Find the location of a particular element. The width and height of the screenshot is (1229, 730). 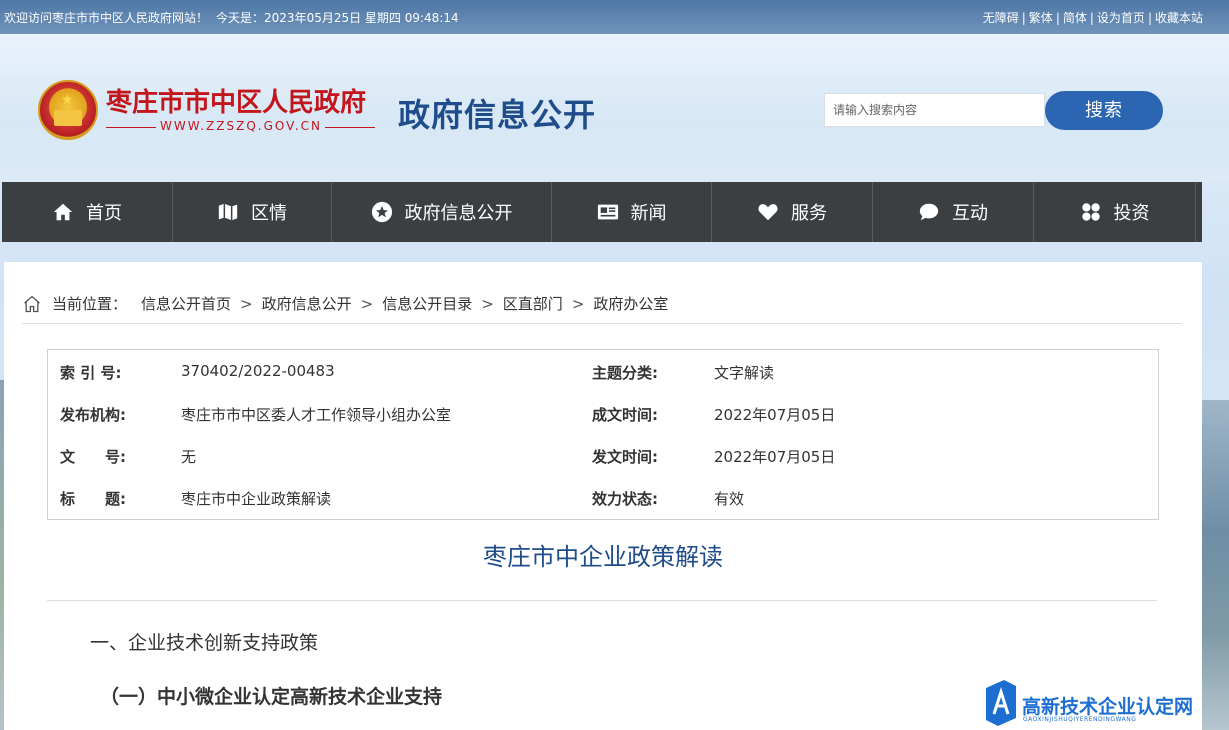

topic-value: 文字解读 is located at coordinates (744, 373).